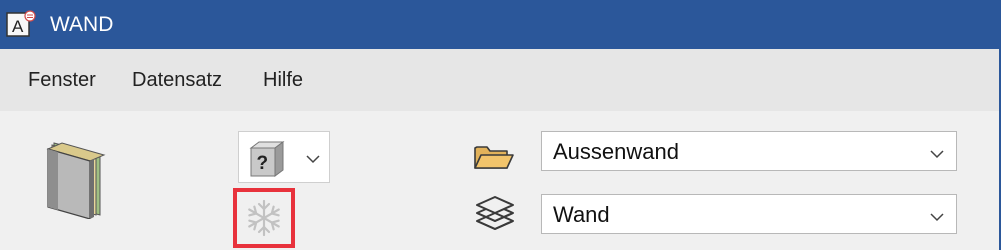 This screenshot has width=1001, height=250. What do you see at coordinates (177, 80) in the screenshot?
I see `menu-datensatz: Datensatz` at bounding box center [177, 80].